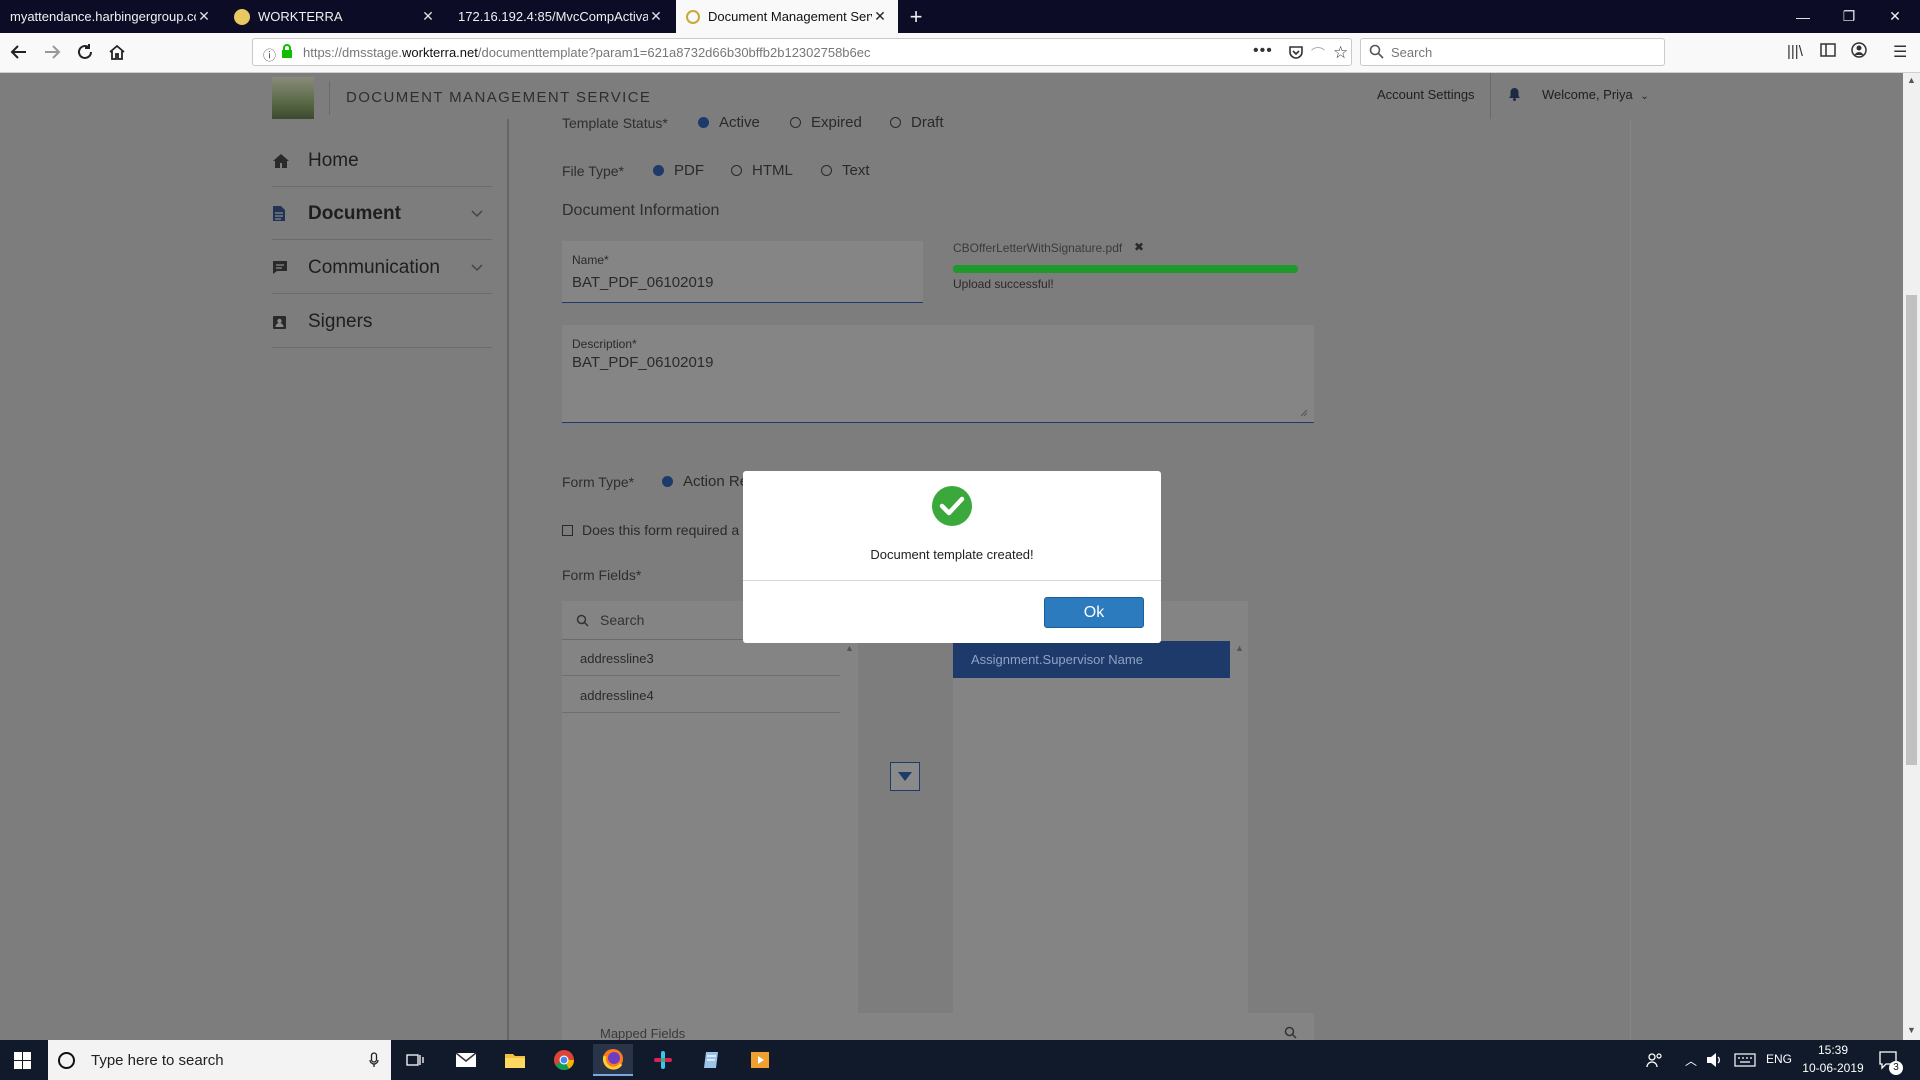 The height and width of the screenshot is (1080, 1920). What do you see at coordinates (787, 16) in the screenshot?
I see `tab-dms: Document Management Servic ✕` at bounding box center [787, 16].